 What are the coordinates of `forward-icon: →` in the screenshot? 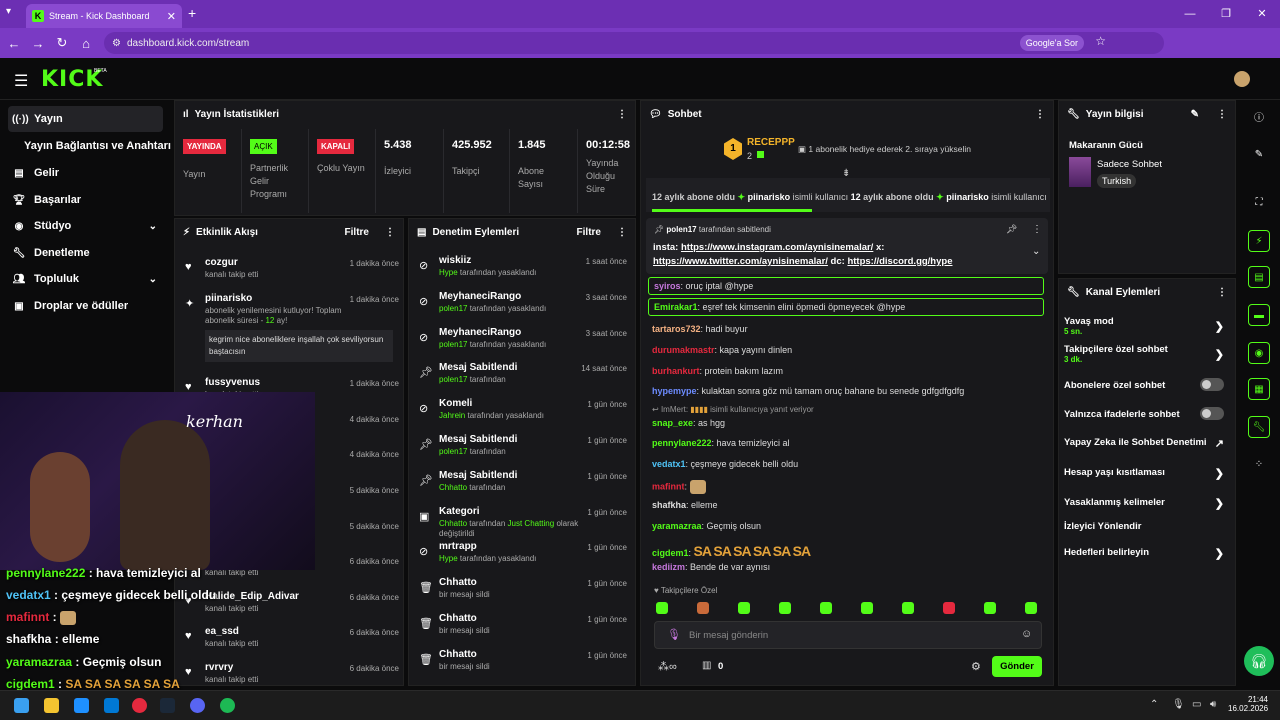 It's located at (38, 43).